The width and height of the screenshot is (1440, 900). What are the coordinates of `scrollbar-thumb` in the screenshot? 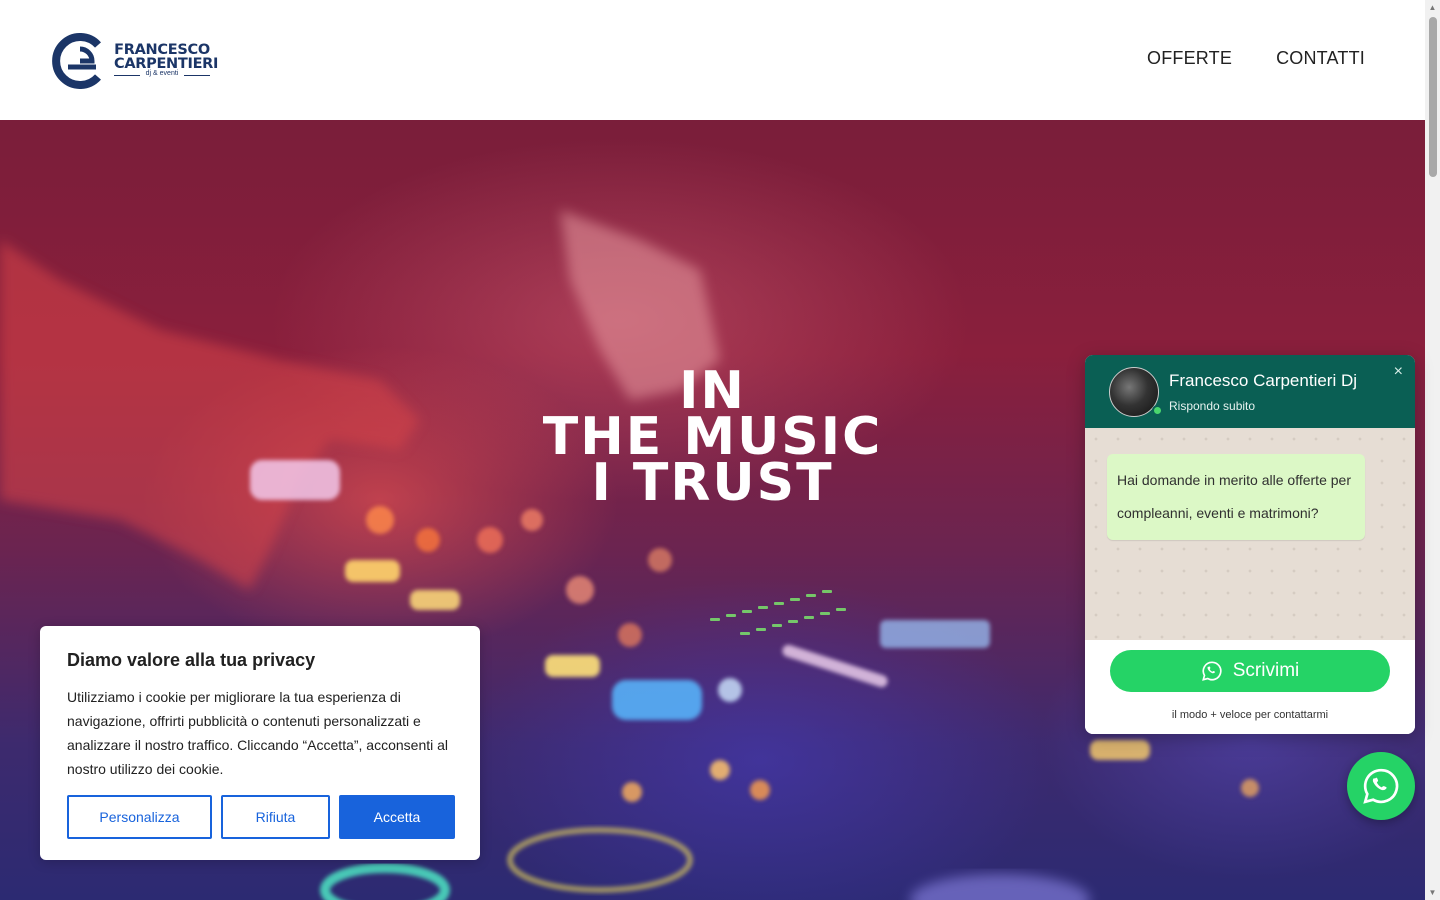 It's located at (1433, 97).